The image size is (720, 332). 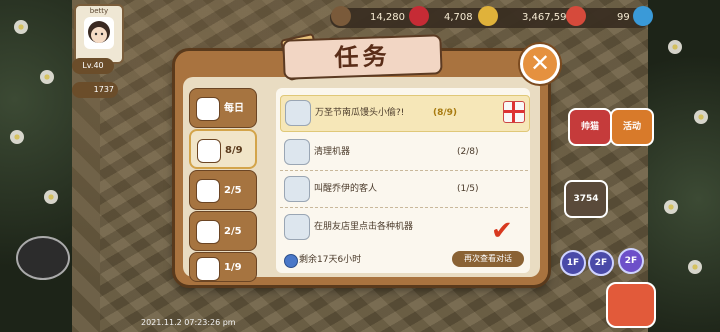 I want to click on tab-coffee: 1/9, so click(x=223, y=267).